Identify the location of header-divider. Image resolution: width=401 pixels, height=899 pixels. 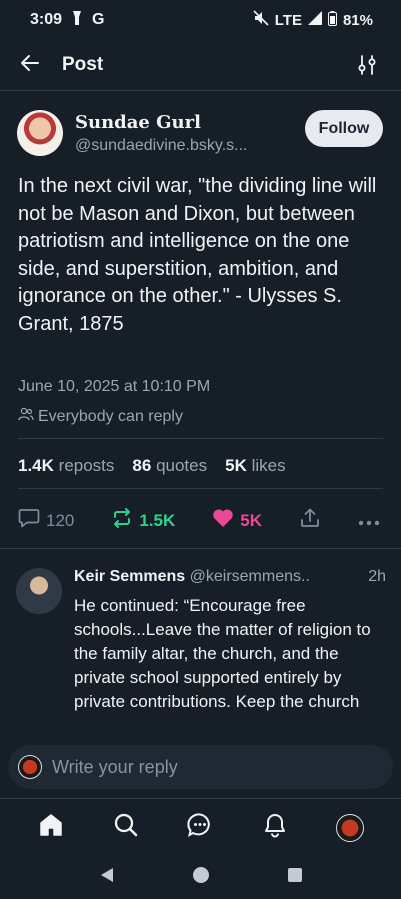
(200, 90).